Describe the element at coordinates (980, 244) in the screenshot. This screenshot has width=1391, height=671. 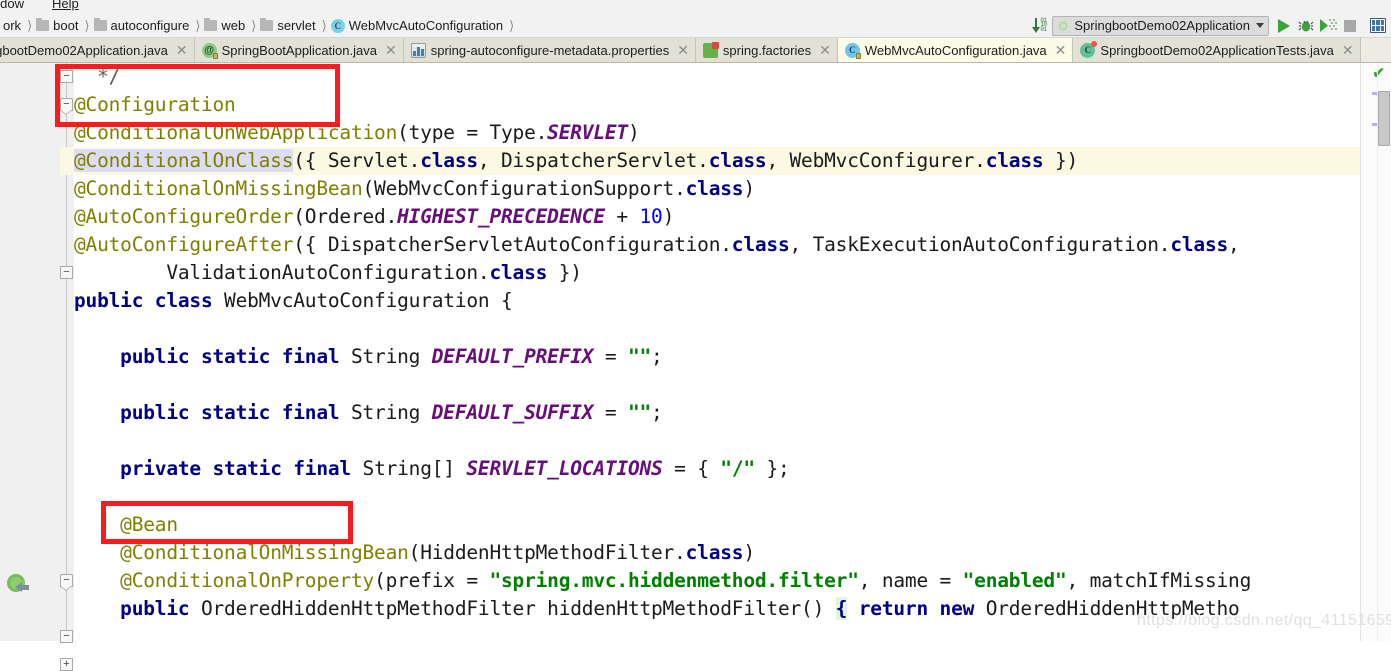
I see `code-token: , TaskExecutionAutoConfiguration.` at that location.